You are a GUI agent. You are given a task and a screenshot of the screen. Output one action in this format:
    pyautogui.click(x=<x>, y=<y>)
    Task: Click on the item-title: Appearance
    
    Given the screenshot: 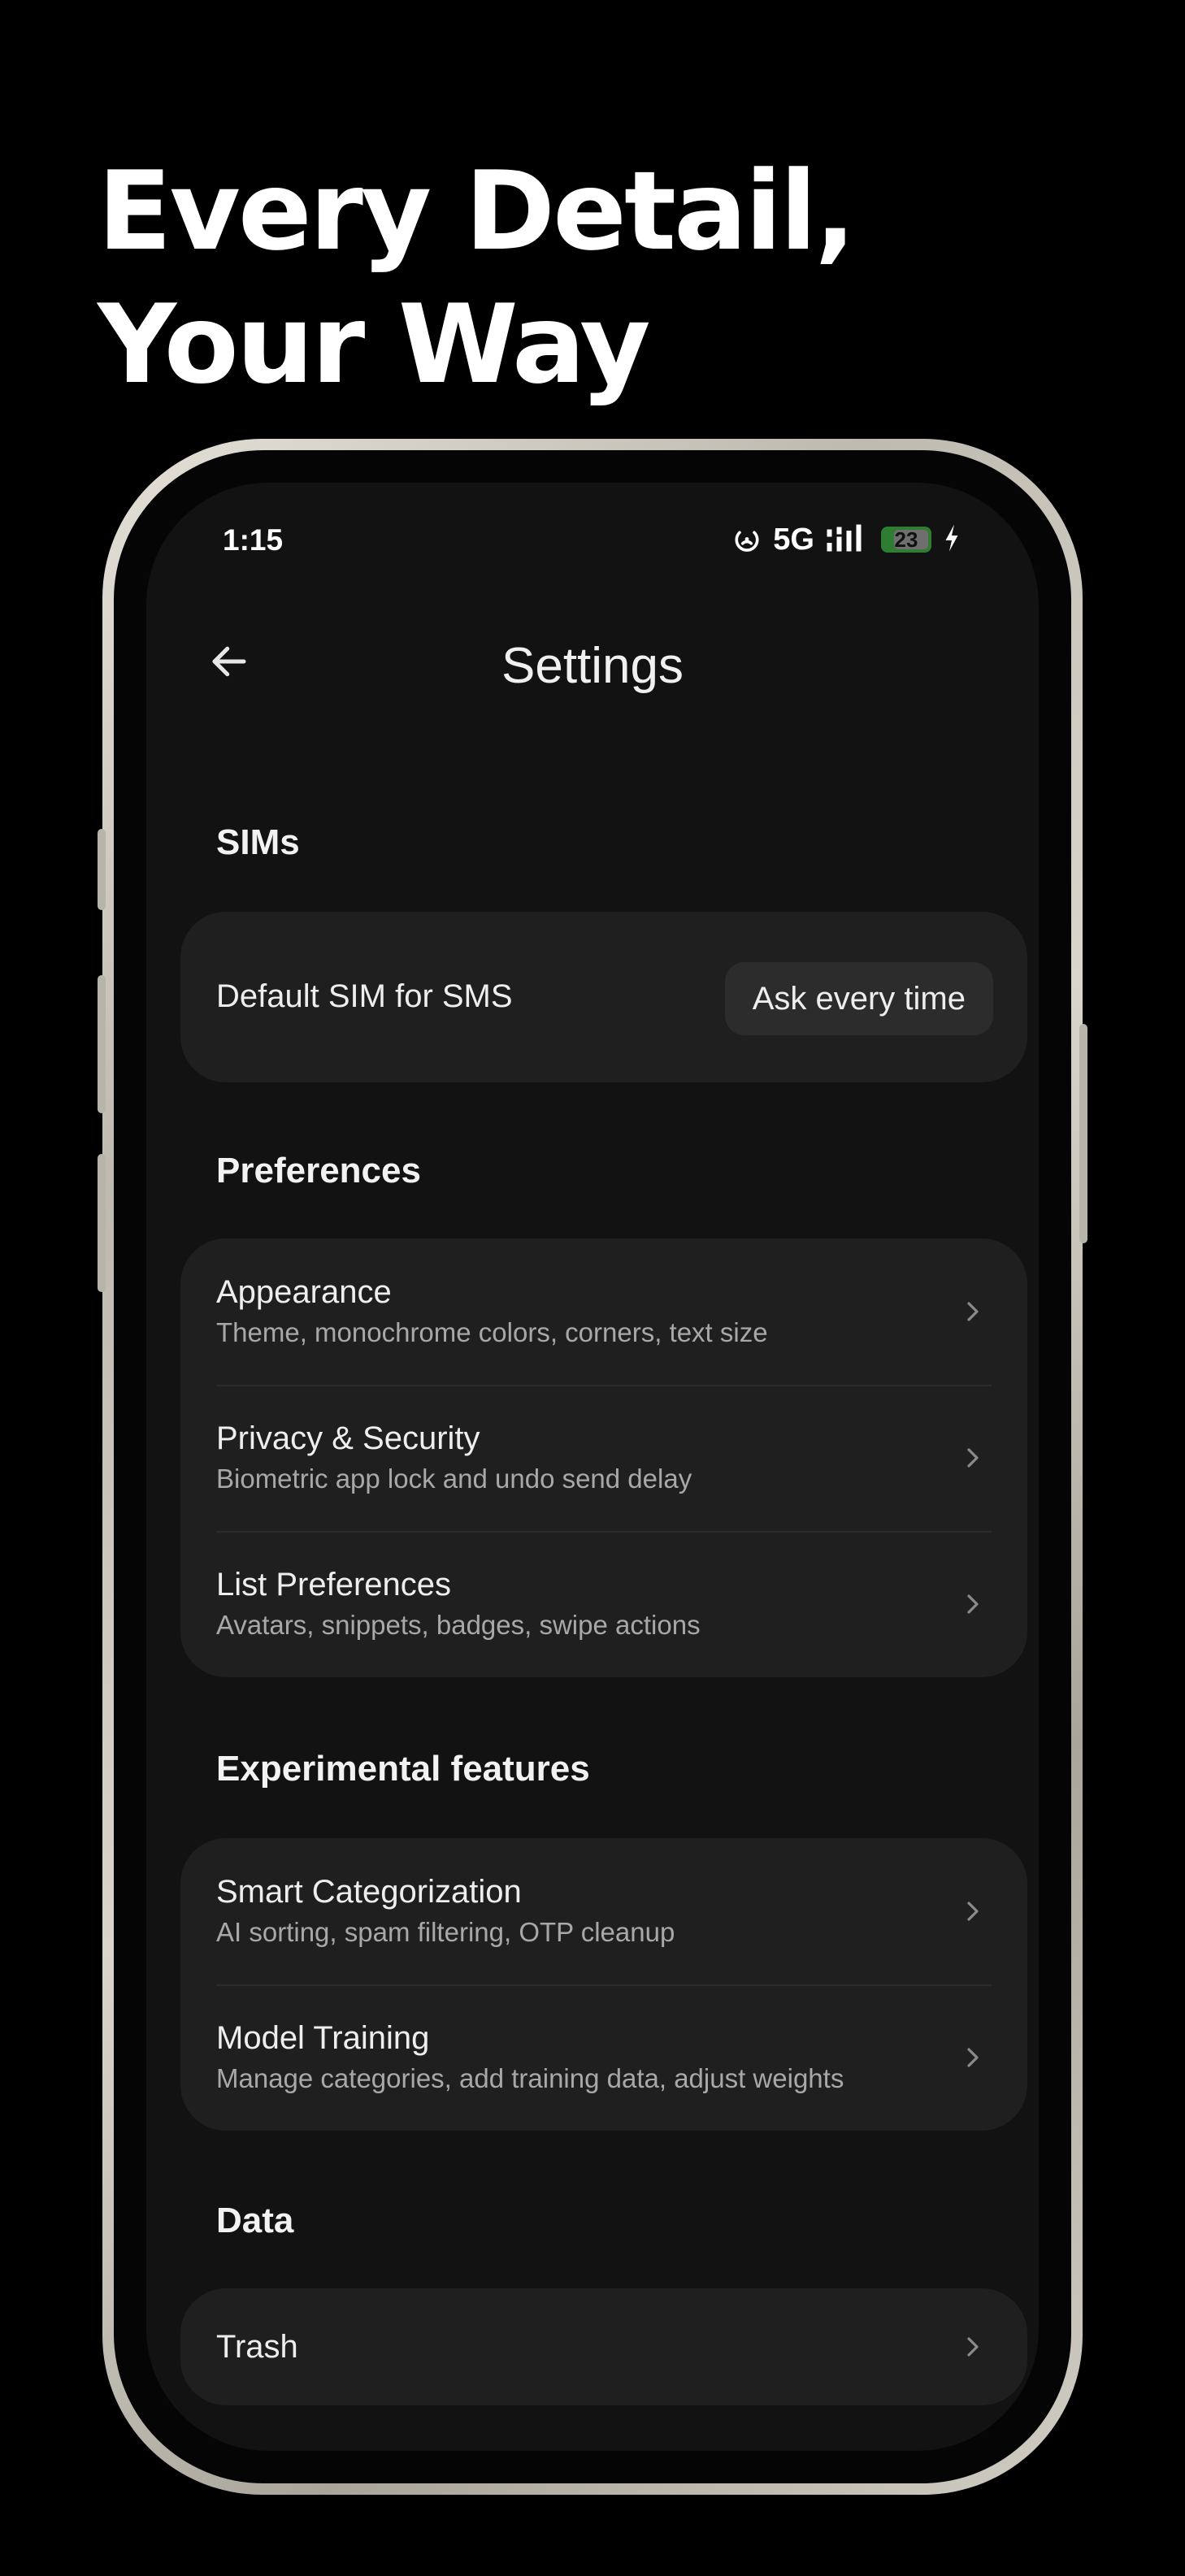 What is the action you would take?
    pyautogui.click(x=304, y=1292)
    